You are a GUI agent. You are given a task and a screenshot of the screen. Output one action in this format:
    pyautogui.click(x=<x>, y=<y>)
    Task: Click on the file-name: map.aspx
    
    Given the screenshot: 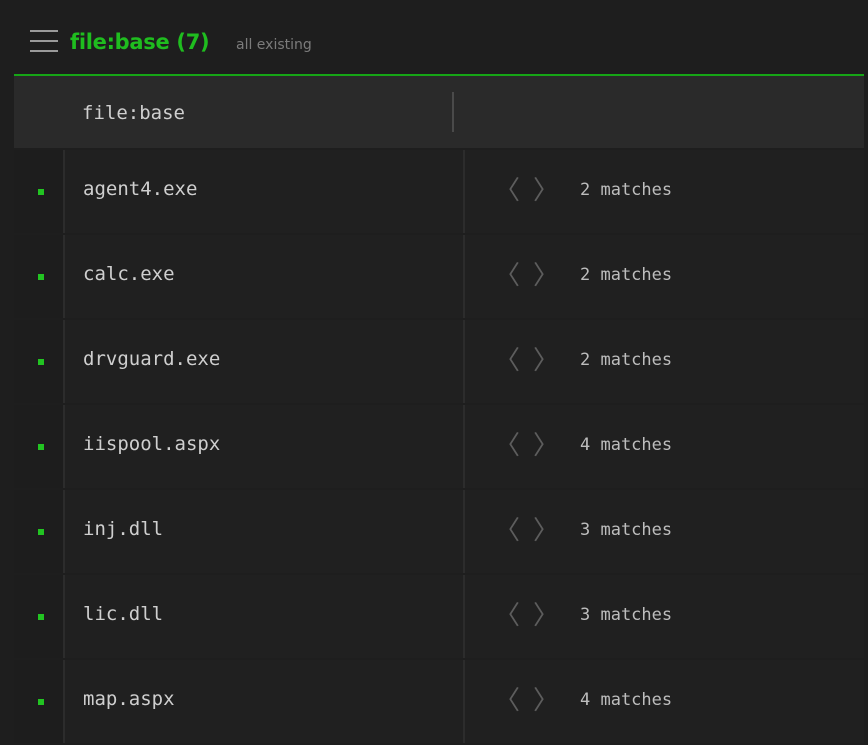 What is the action you would take?
    pyautogui.click(x=129, y=699)
    